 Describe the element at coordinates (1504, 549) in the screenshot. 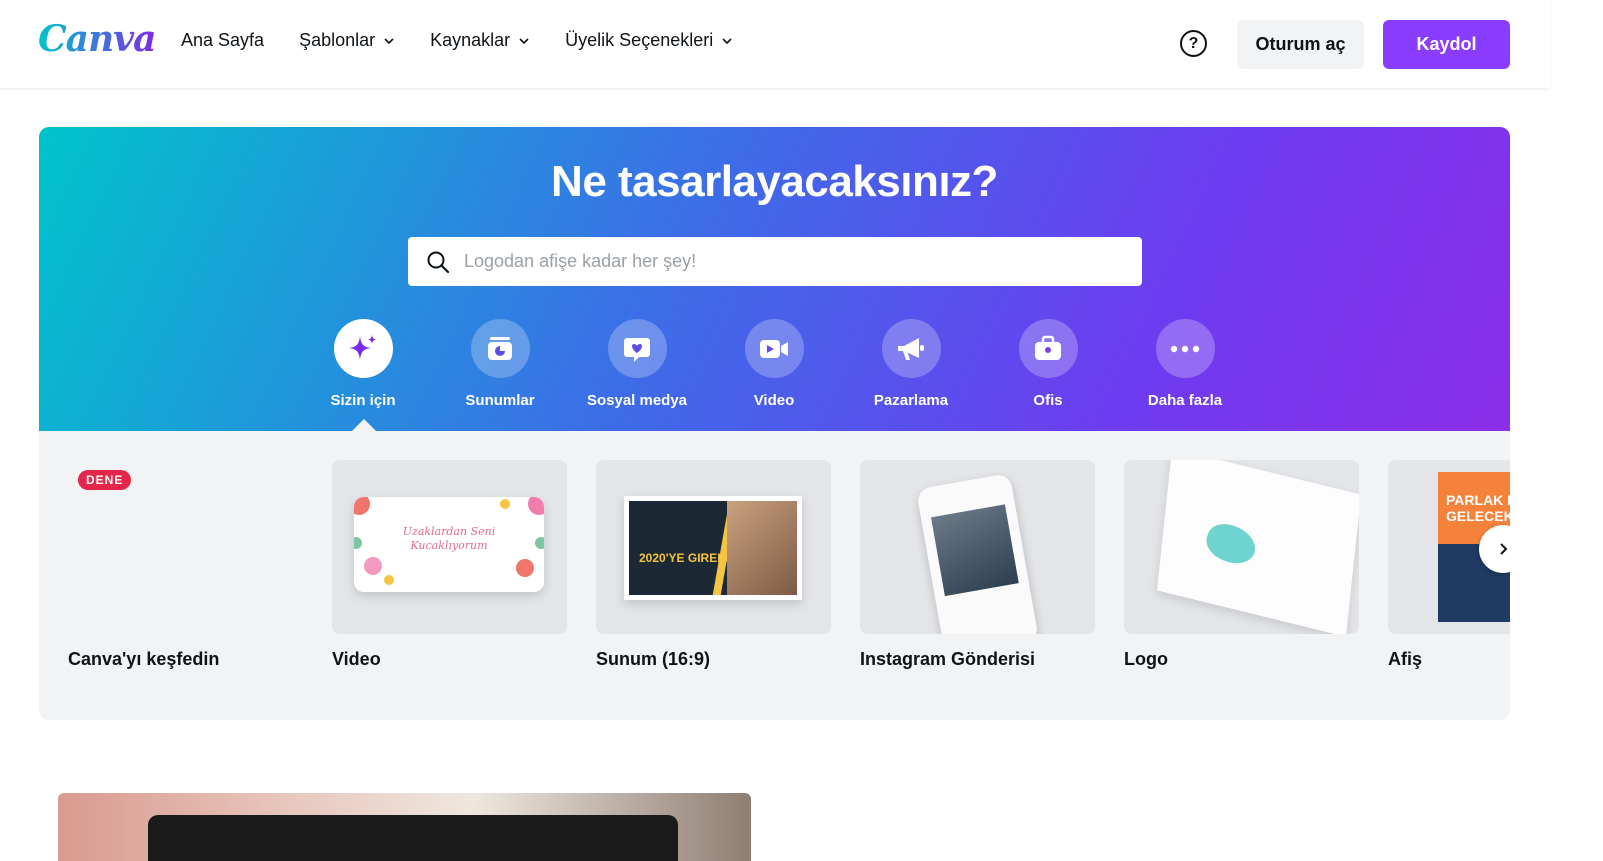

I see `chevron-right-icon` at that location.